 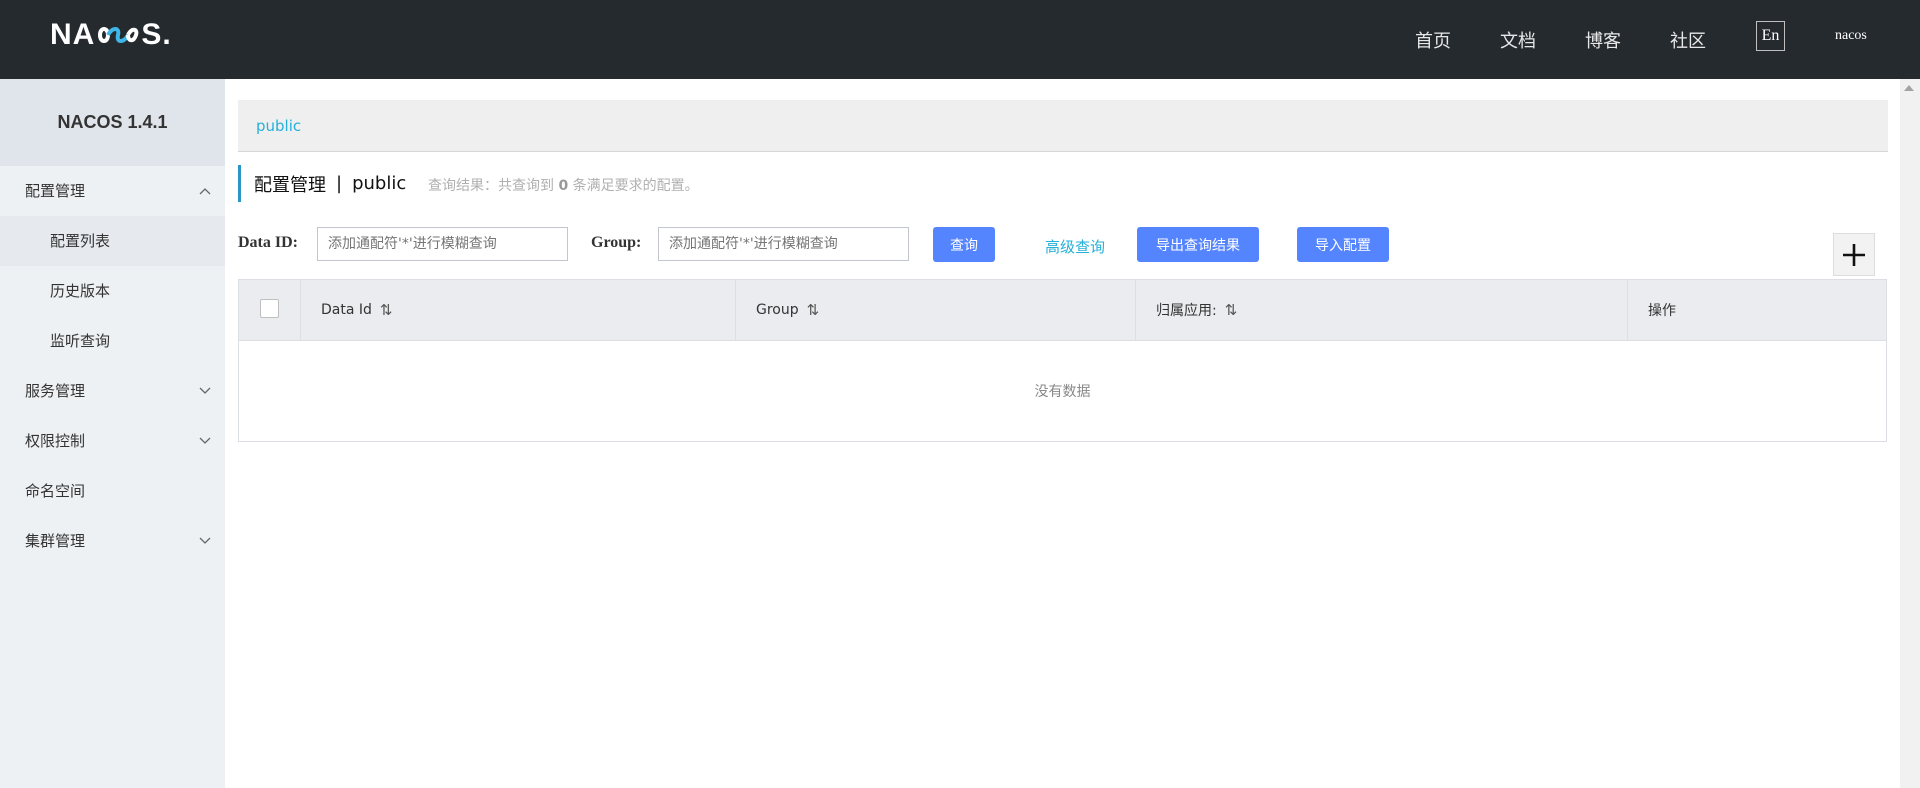 What do you see at coordinates (1770, 36) in the screenshot?
I see `language-toggle-button: En` at bounding box center [1770, 36].